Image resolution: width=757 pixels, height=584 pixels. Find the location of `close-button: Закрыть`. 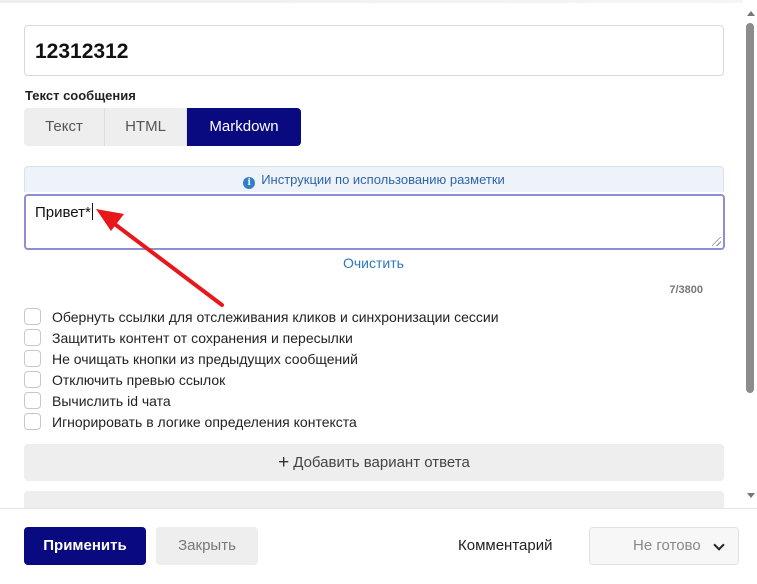

close-button: Закрыть is located at coordinates (207, 546).